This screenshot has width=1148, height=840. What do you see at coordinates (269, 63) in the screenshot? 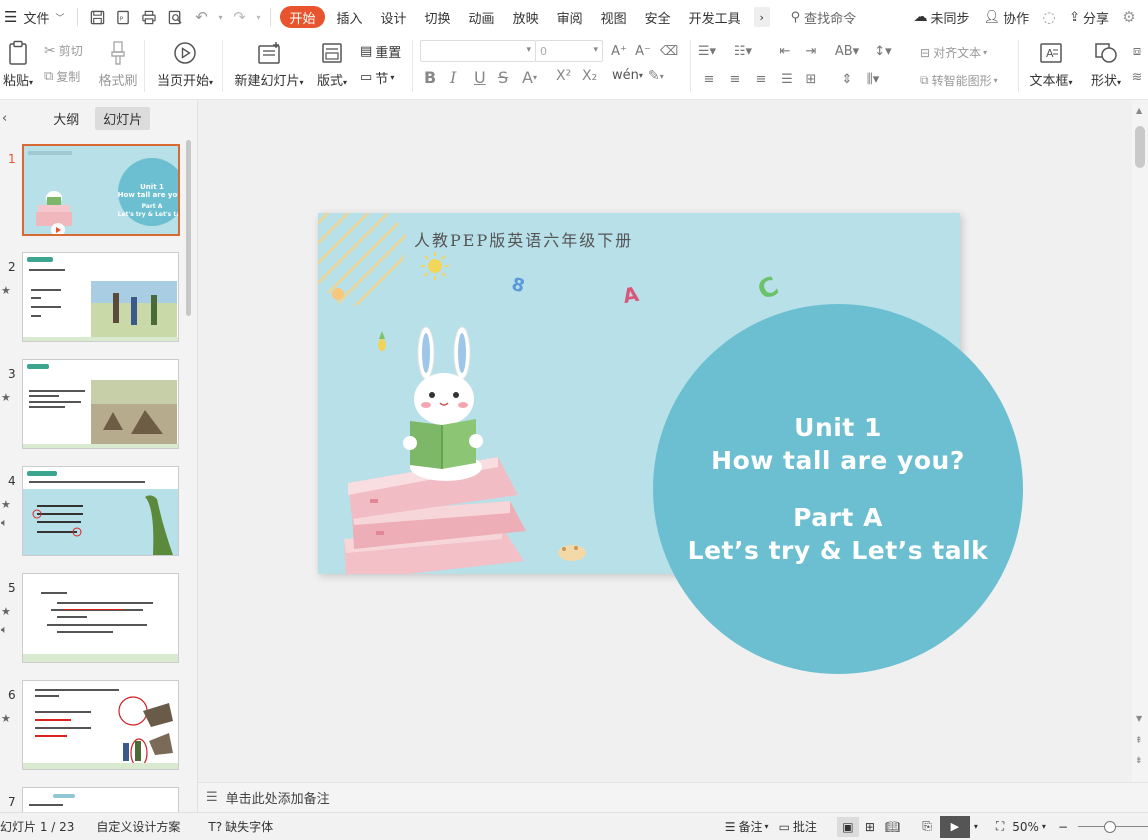
I see `new-slide-button: 新建幻灯片▾` at bounding box center [269, 63].